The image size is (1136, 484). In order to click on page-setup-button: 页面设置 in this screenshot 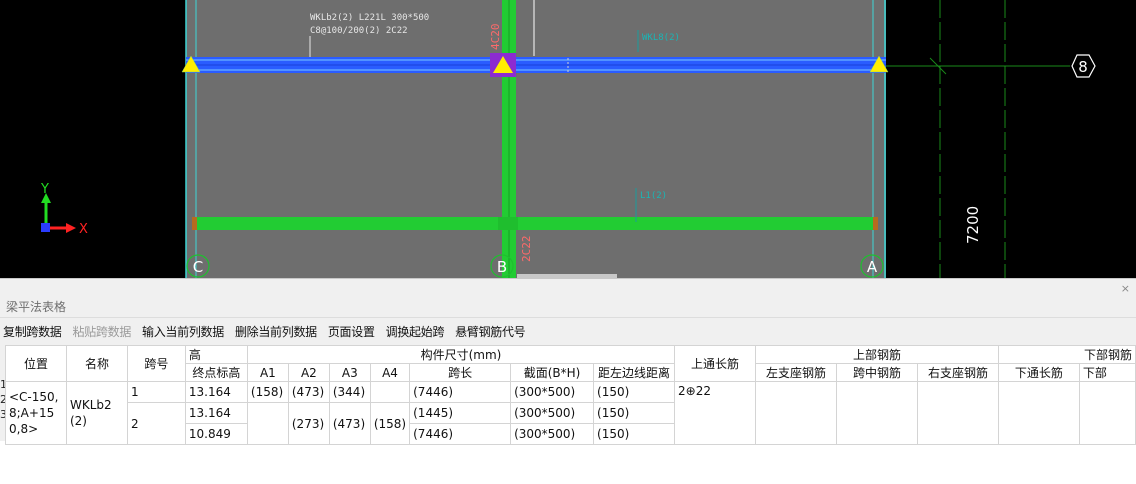, I will do `click(351, 332)`.